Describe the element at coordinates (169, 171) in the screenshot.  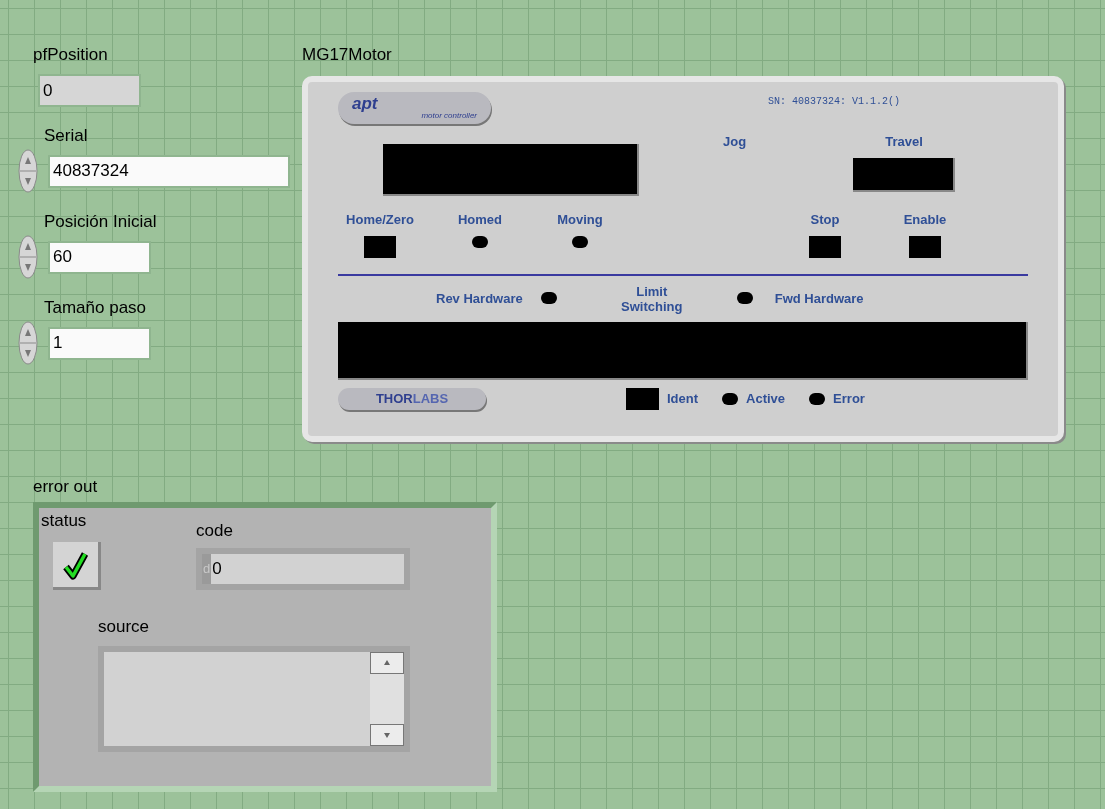
I see `numeric-field: 40837324` at that location.